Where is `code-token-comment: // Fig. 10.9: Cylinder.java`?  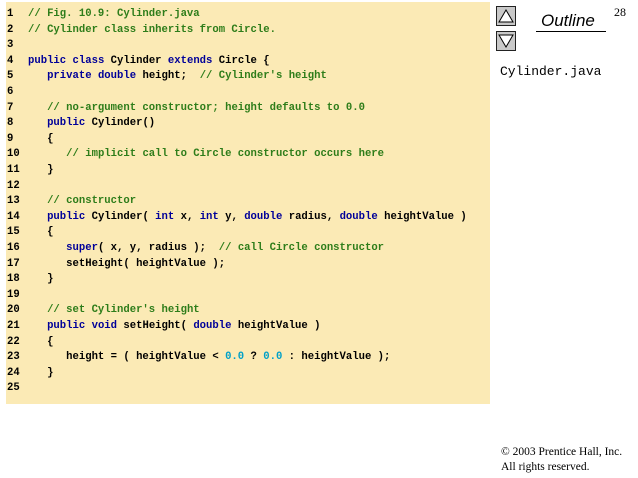
code-token-comment: // Fig. 10.9: Cylinder.java is located at coordinates (114, 14).